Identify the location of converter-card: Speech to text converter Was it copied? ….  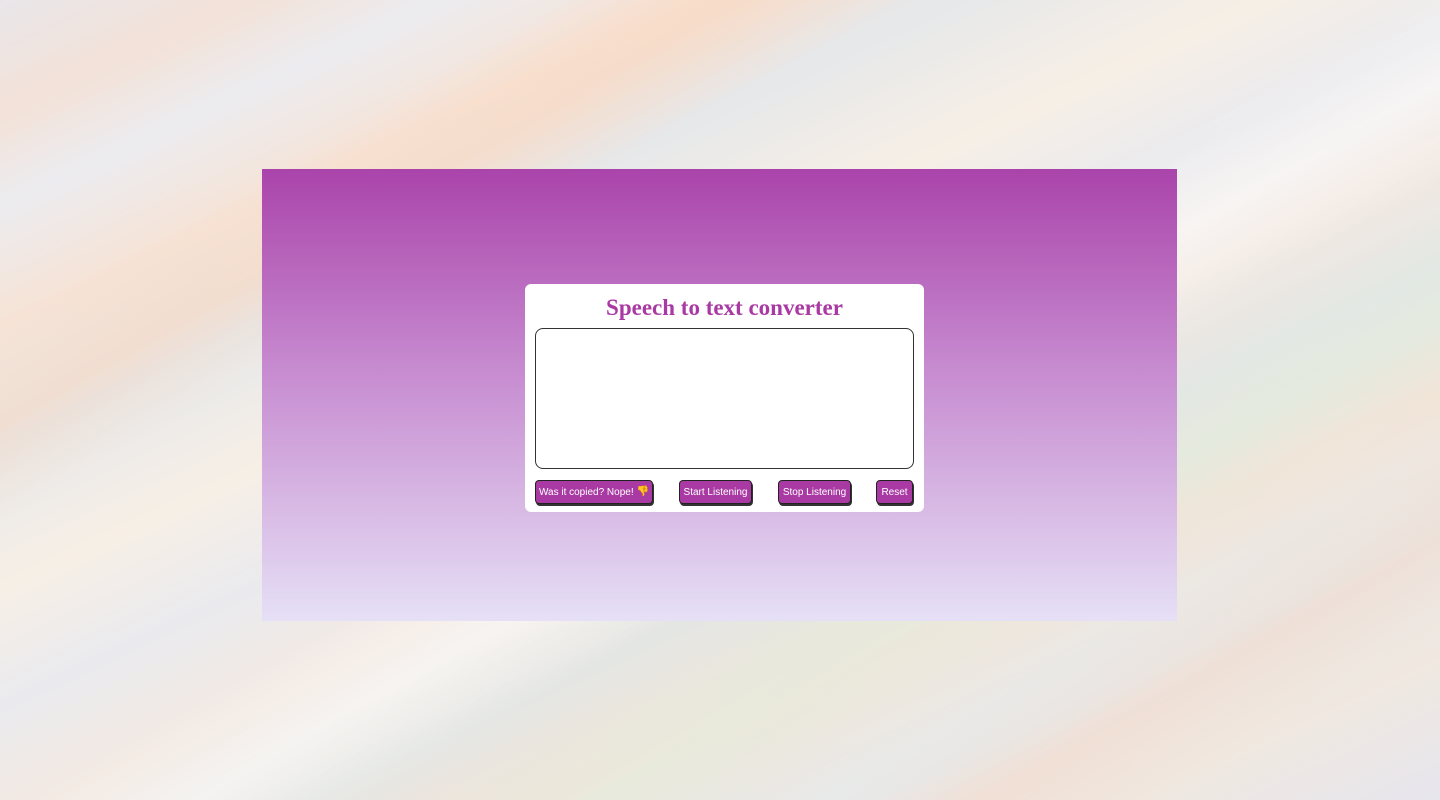
(724, 398).